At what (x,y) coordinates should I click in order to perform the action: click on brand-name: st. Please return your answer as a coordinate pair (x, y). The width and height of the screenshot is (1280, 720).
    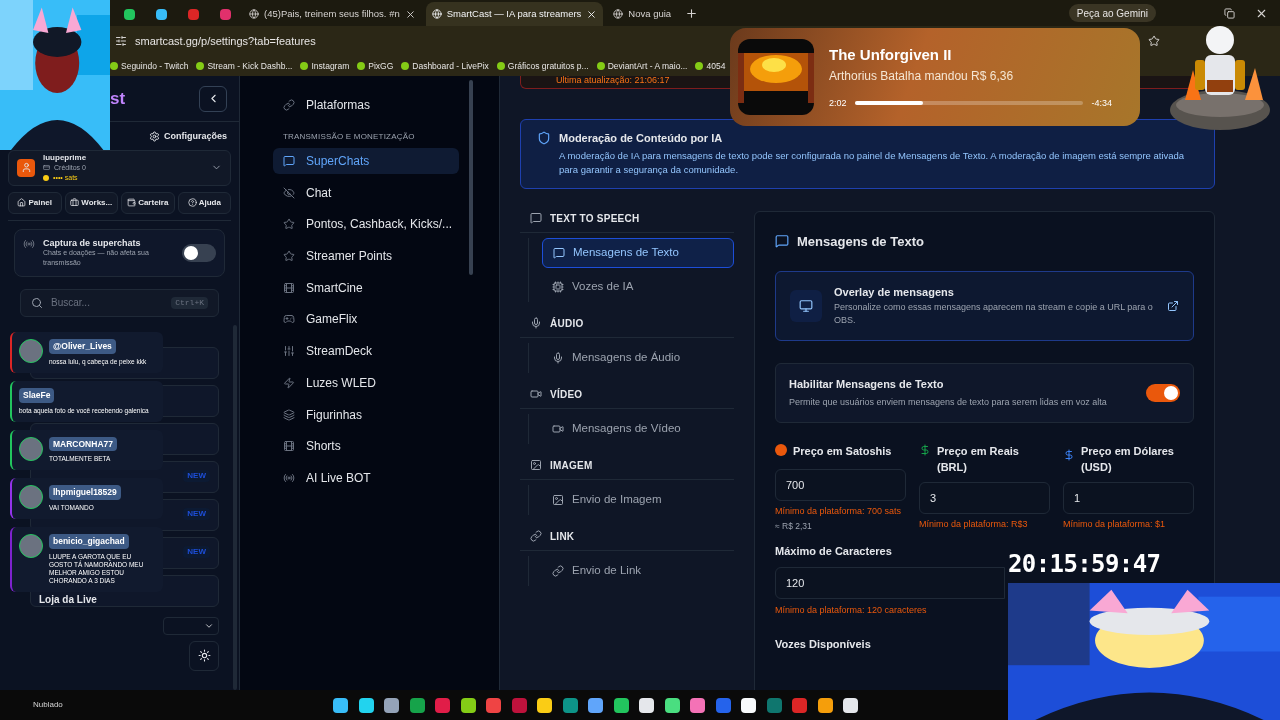
    Looking at the image, I should click on (118, 98).